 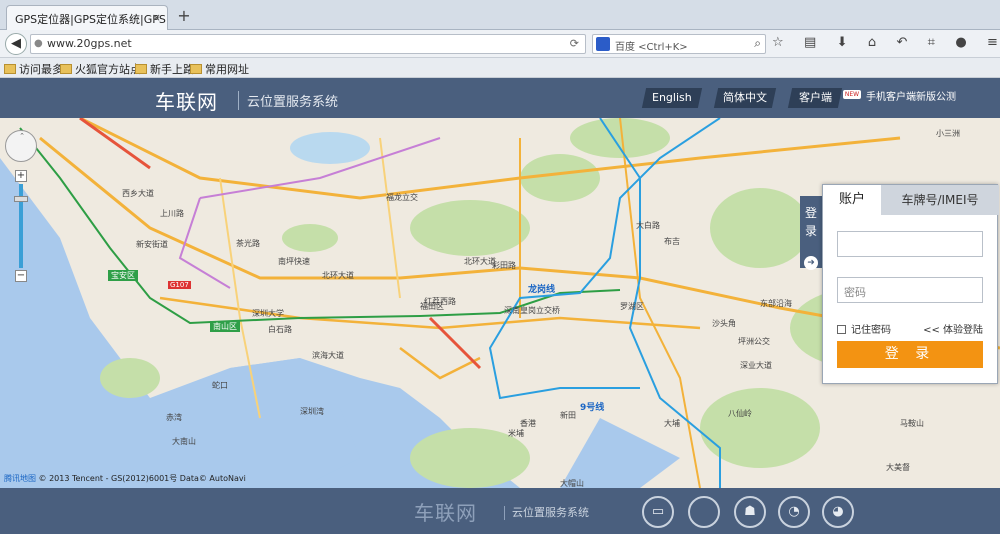 What do you see at coordinates (910, 354) in the screenshot?
I see `login-button: 登 录` at bounding box center [910, 354].